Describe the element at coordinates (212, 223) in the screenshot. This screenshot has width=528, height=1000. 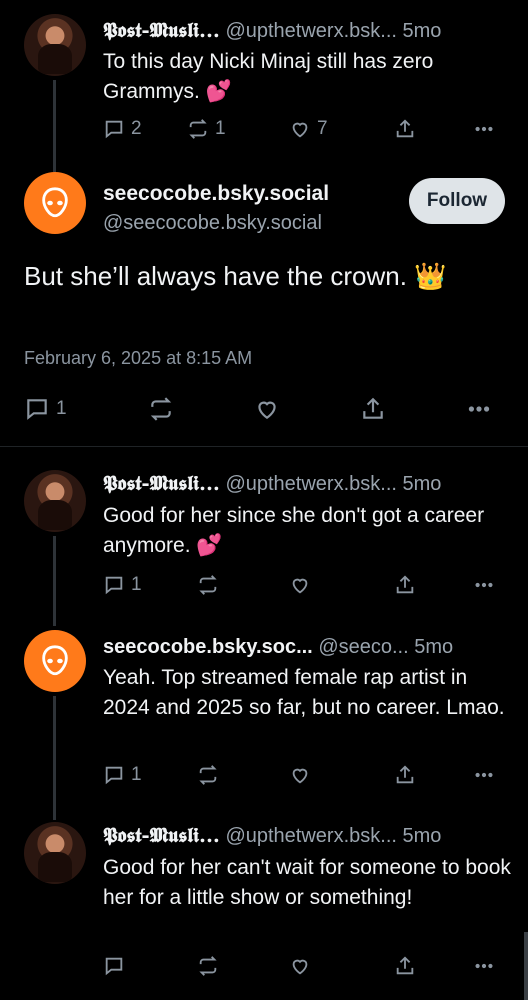
I see `author-handle: @seecocobe.bsky.social` at that location.